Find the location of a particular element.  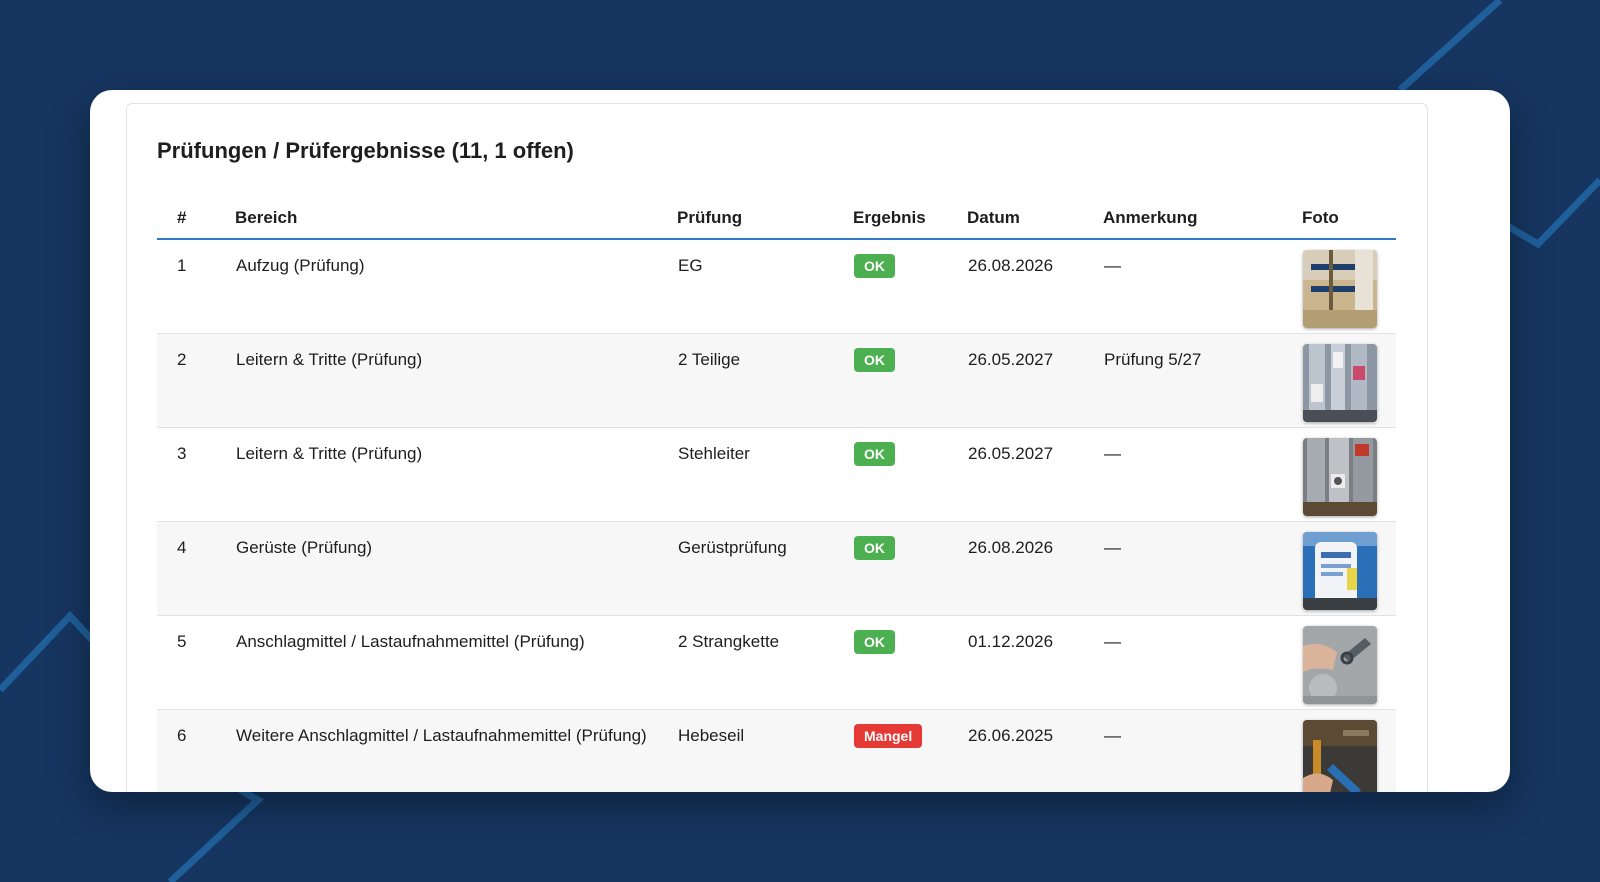

header-bereich: Bereich is located at coordinates (456, 219).